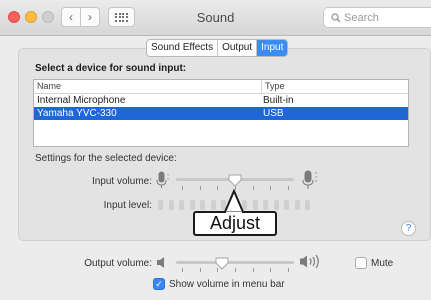 Image resolution: width=431 pixels, height=300 pixels. What do you see at coordinates (309, 261) in the screenshot?
I see `speaker-loud-icon` at bounding box center [309, 261].